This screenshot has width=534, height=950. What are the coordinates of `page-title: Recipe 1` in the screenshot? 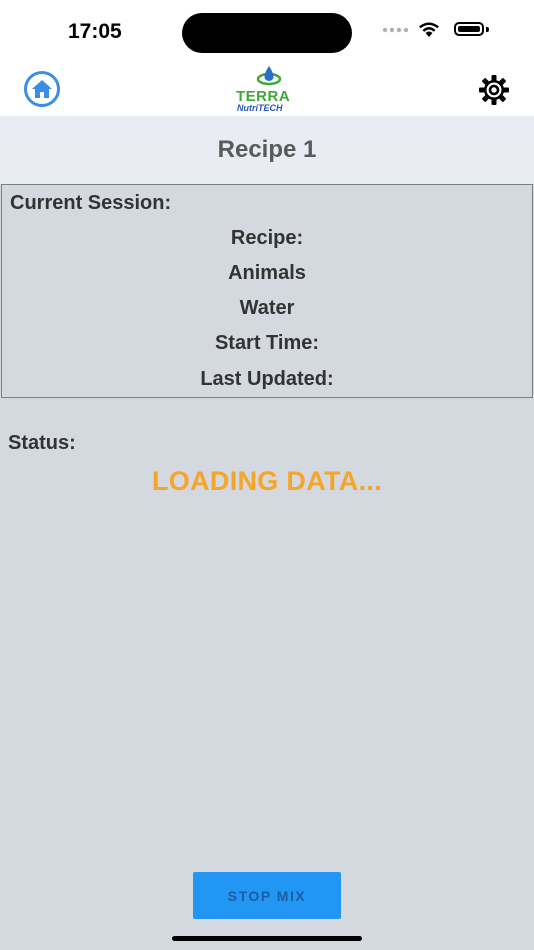 It's located at (267, 149).